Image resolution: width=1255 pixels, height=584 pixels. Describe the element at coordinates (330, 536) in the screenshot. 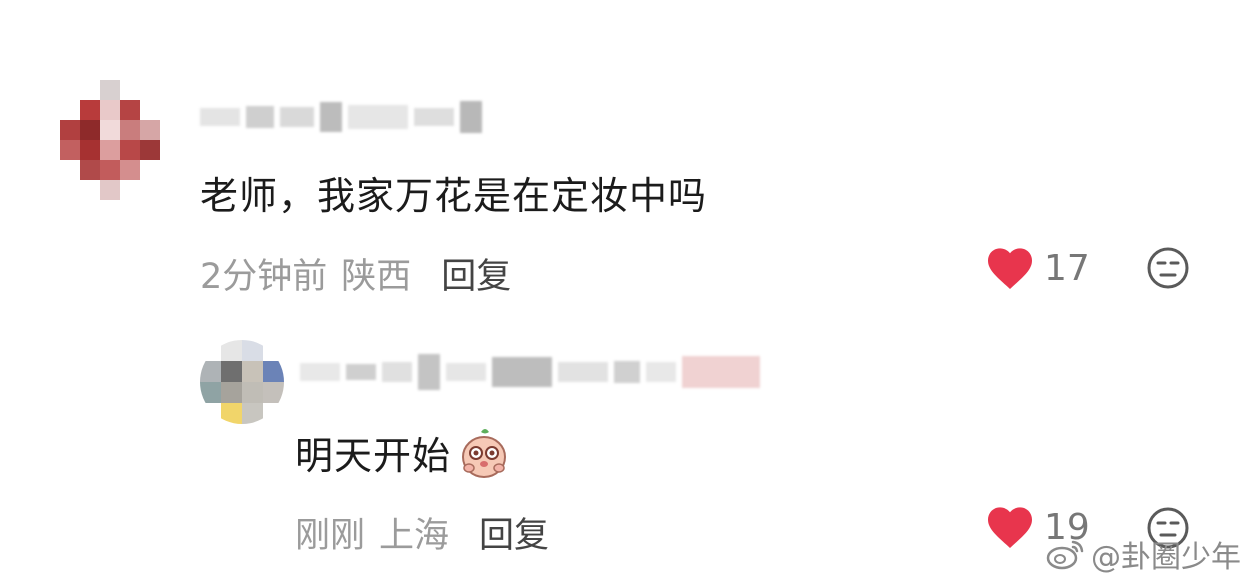

I see `reply-time: 刚刚` at that location.